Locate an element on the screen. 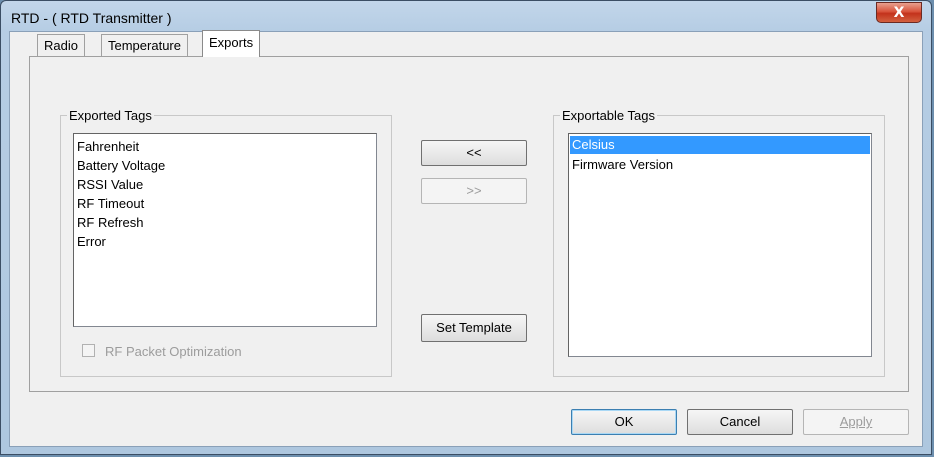  ok-button: OK is located at coordinates (624, 422).